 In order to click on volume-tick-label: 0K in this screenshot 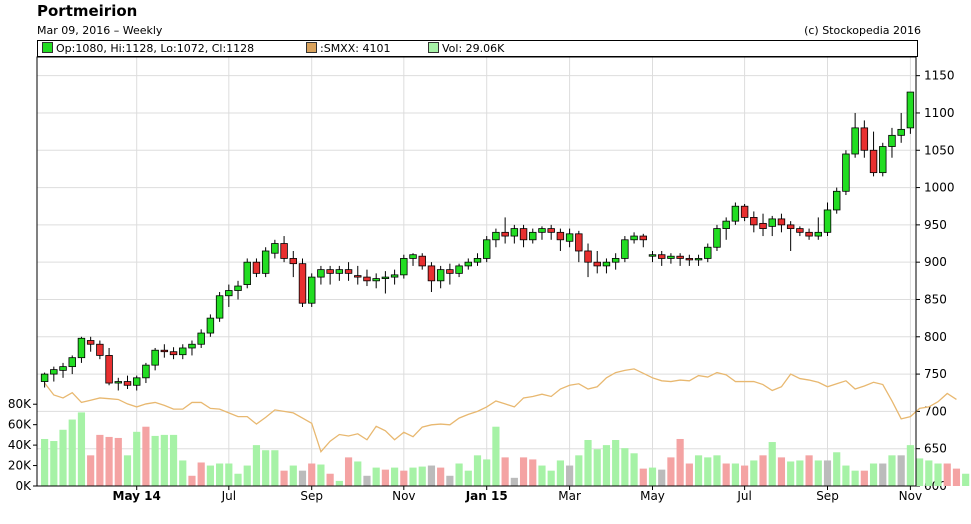, I will do `click(23, 486)`.